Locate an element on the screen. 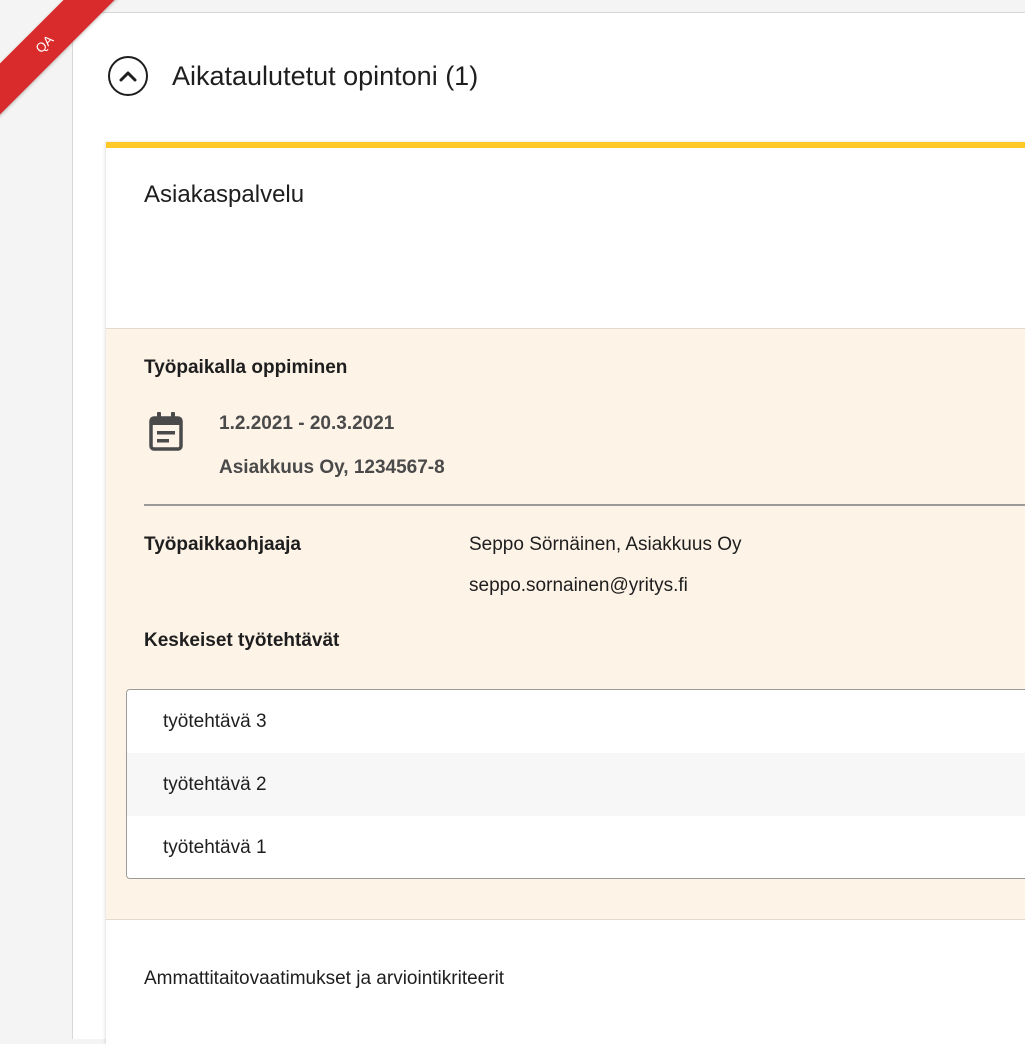 Image resolution: width=1025 pixels, height=1044 pixels. section-header: Aikataulutetut opintoni (1) is located at coordinates (293, 76).